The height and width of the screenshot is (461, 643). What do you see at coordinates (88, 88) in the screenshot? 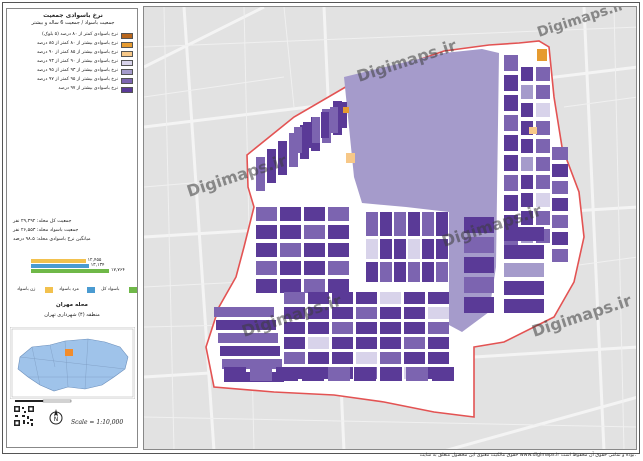
I see `legend-label: نرخ باسوادی بیشتر از ۹۷ درصد` at bounding box center [88, 88].